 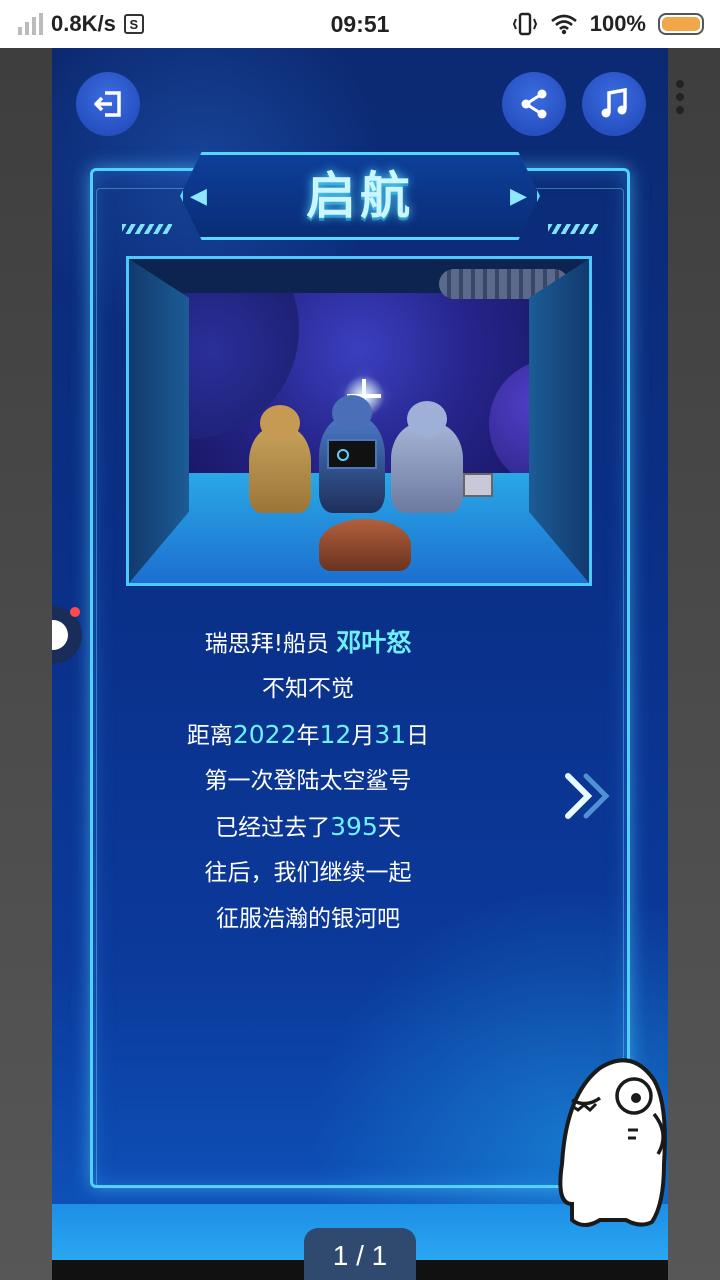 I want to click on share-button, so click(x=534, y=104).